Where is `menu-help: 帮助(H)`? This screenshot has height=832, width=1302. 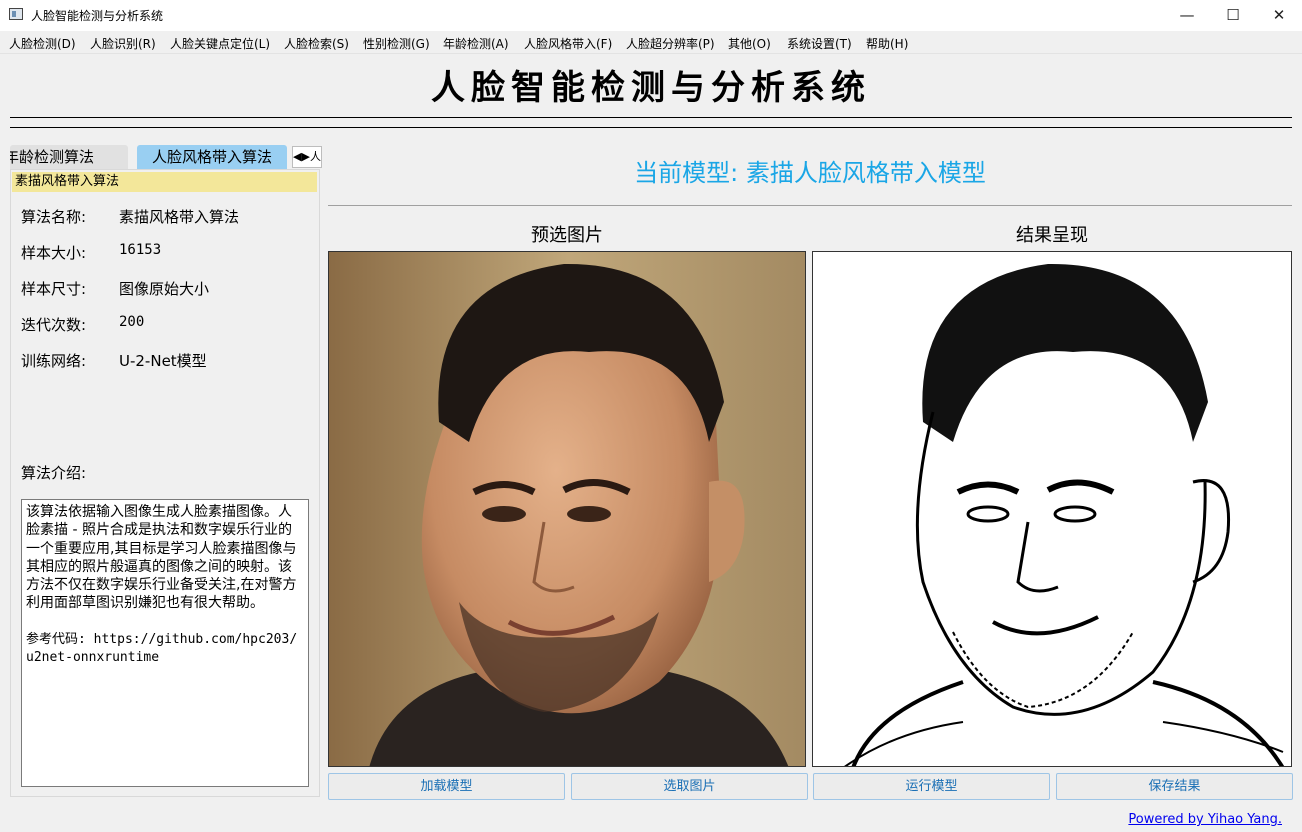 menu-help: 帮助(H) is located at coordinates (887, 43).